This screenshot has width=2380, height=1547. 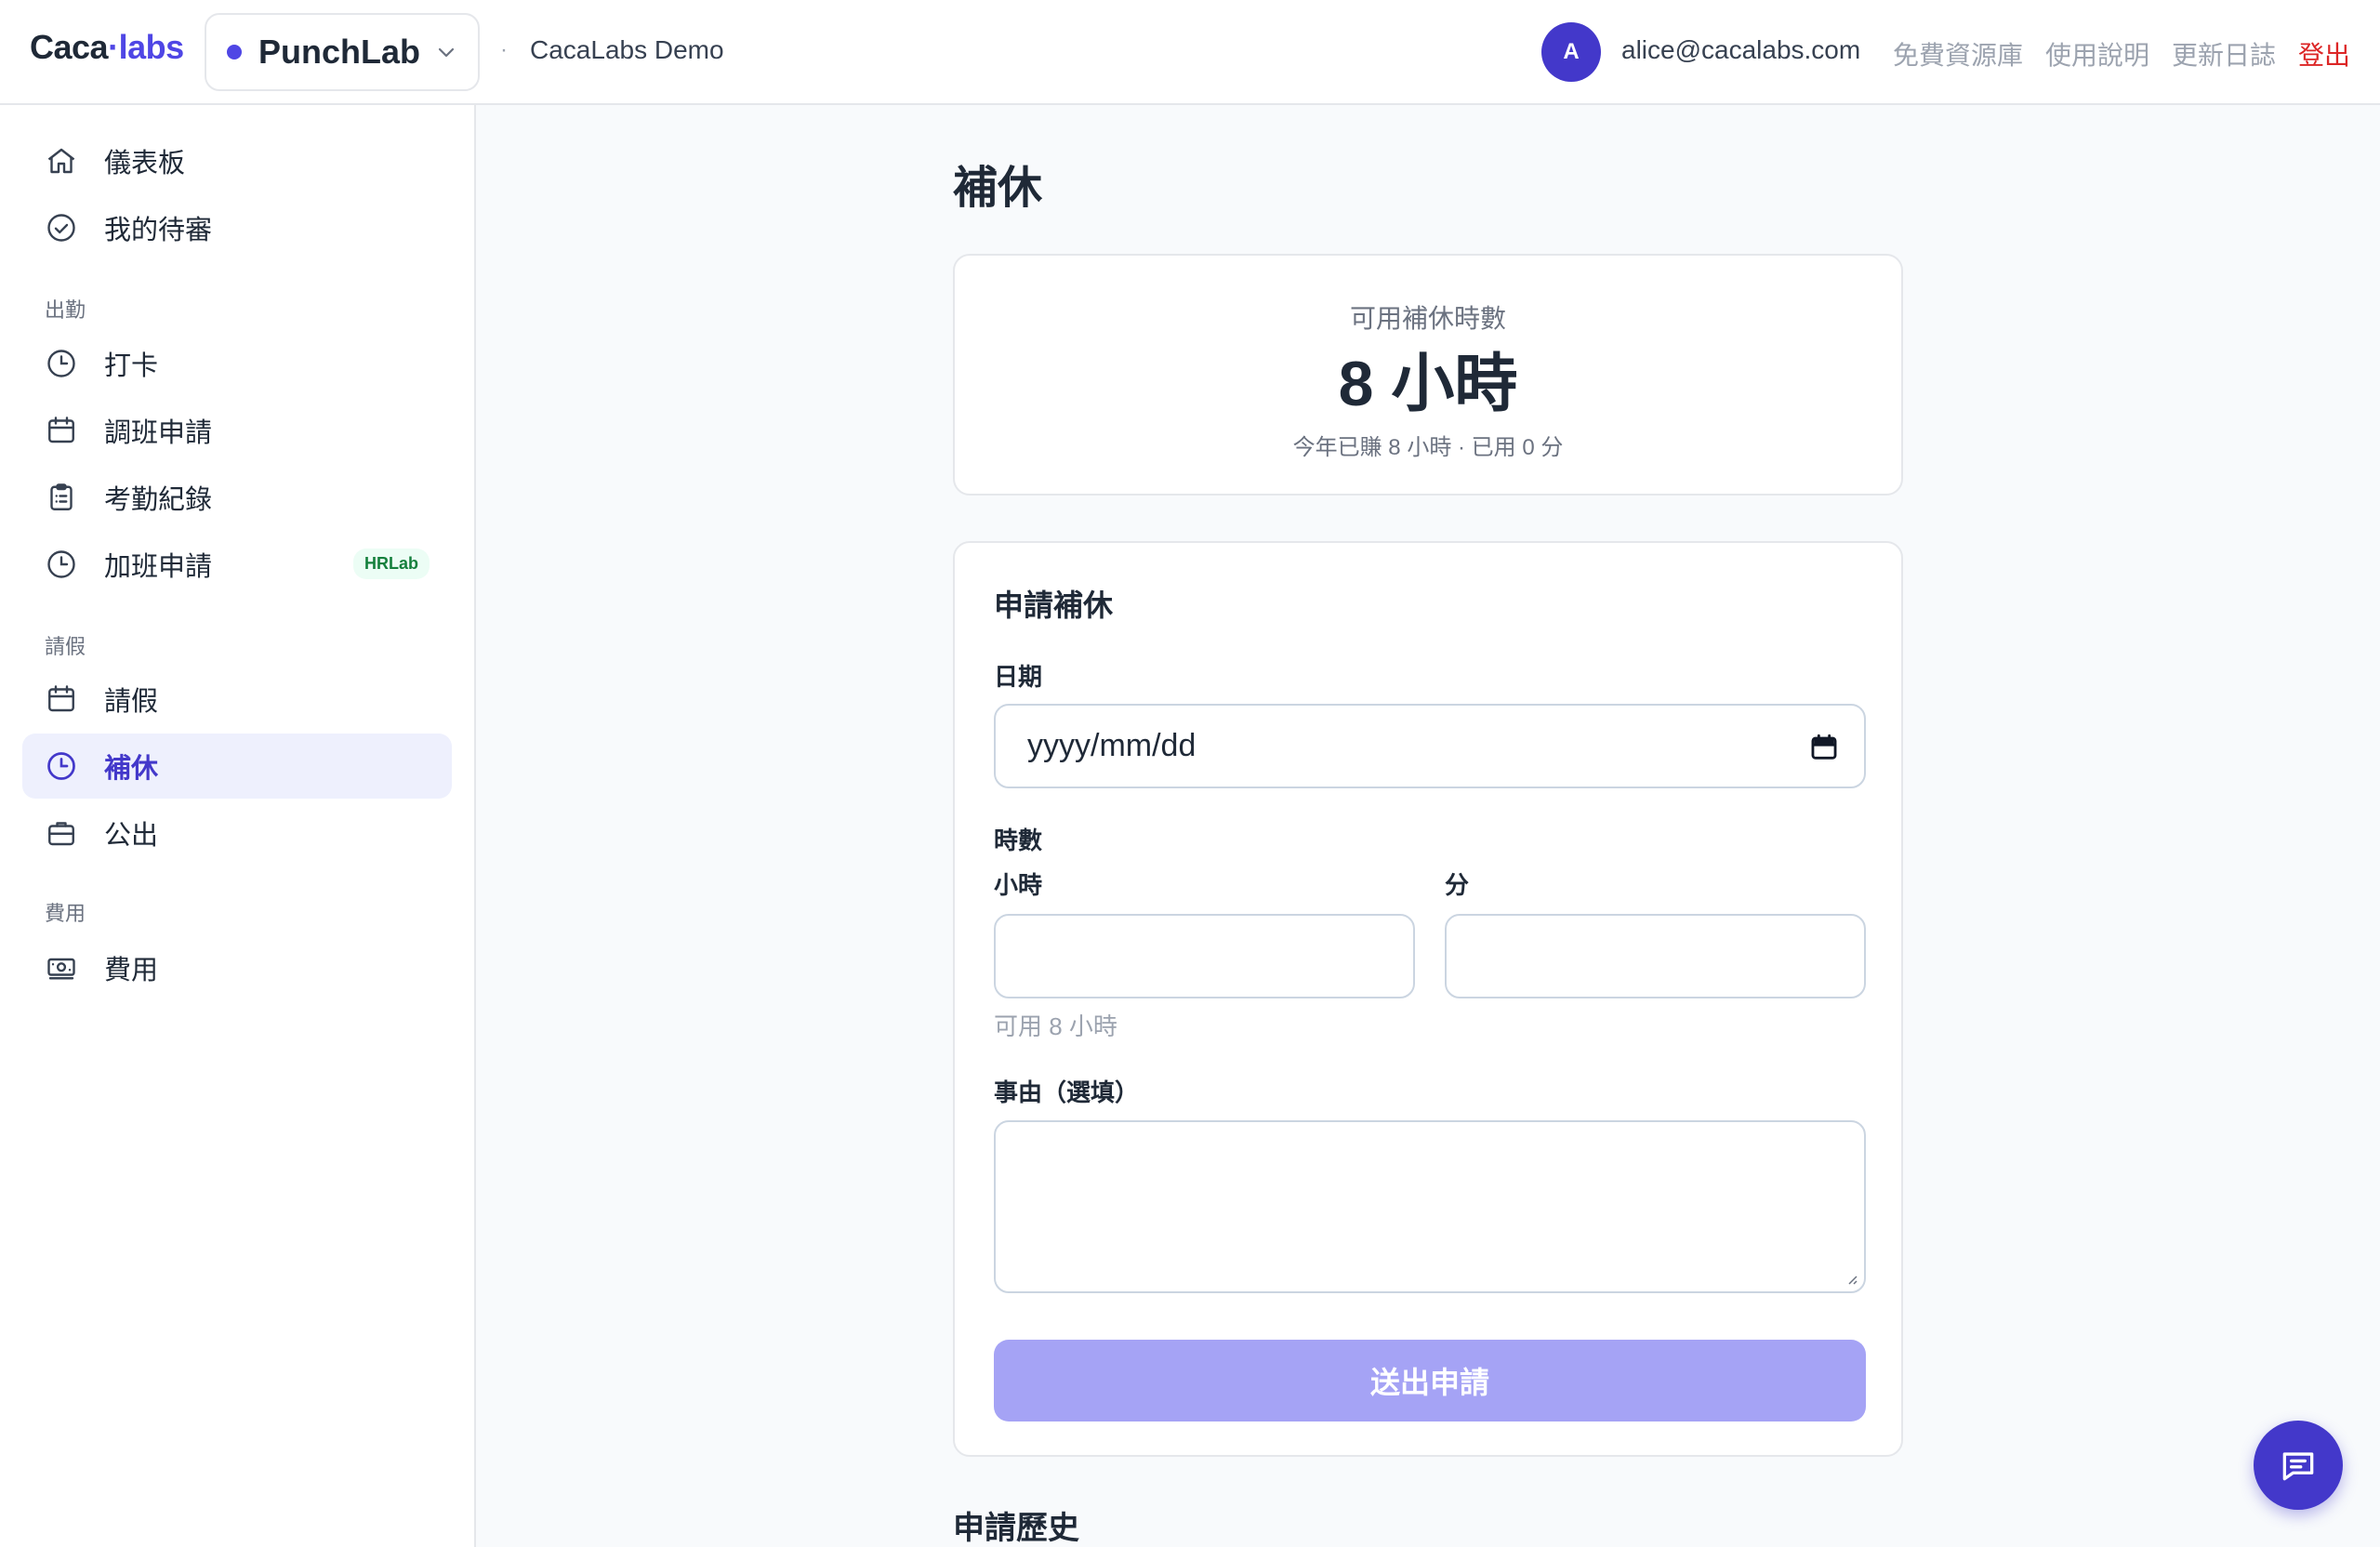 What do you see at coordinates (1018, 885) in the screenshot?
I see `hours-label: 小時` at bounding box center [1018, 885].